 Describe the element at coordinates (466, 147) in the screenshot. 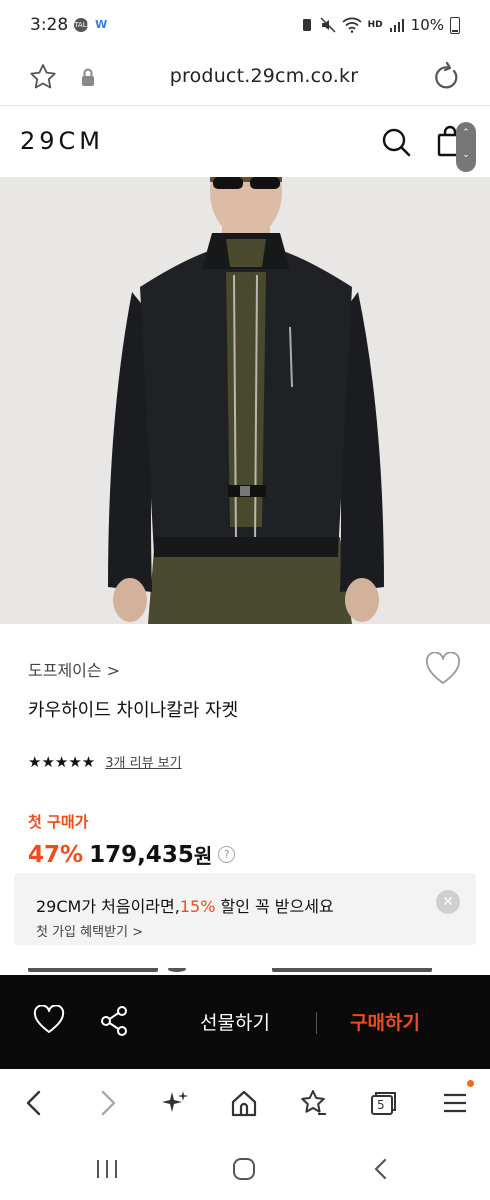

I see `scroll-handle: ⌃ ⌄` at that location.